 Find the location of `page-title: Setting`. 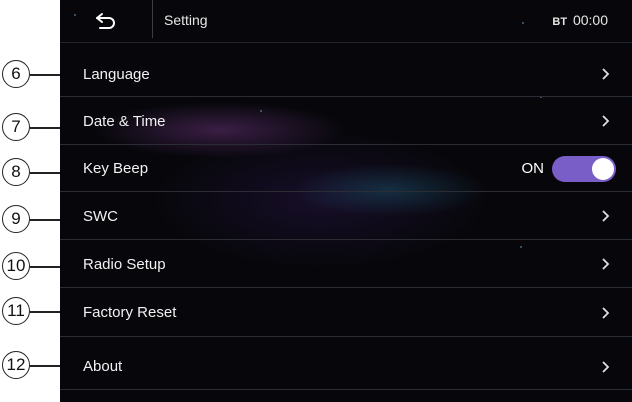

page-title: Setting is located at coordinates (186, 20).